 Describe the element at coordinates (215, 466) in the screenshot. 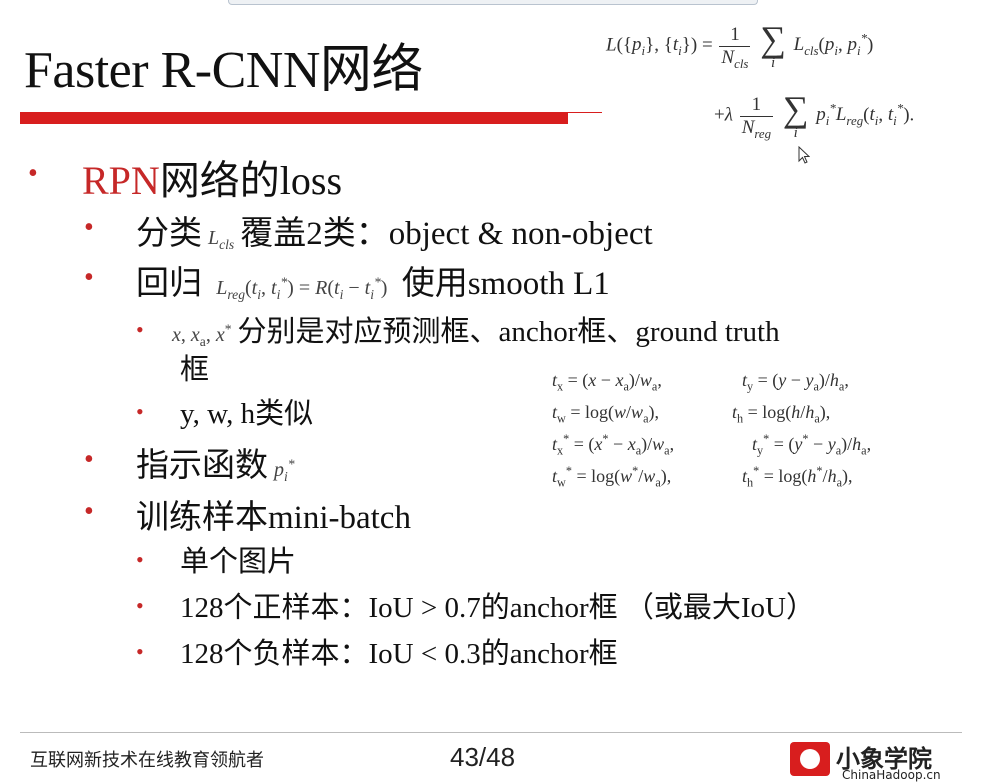

I see `bullet-indicator-function: 指示函数 pi*` at that location.